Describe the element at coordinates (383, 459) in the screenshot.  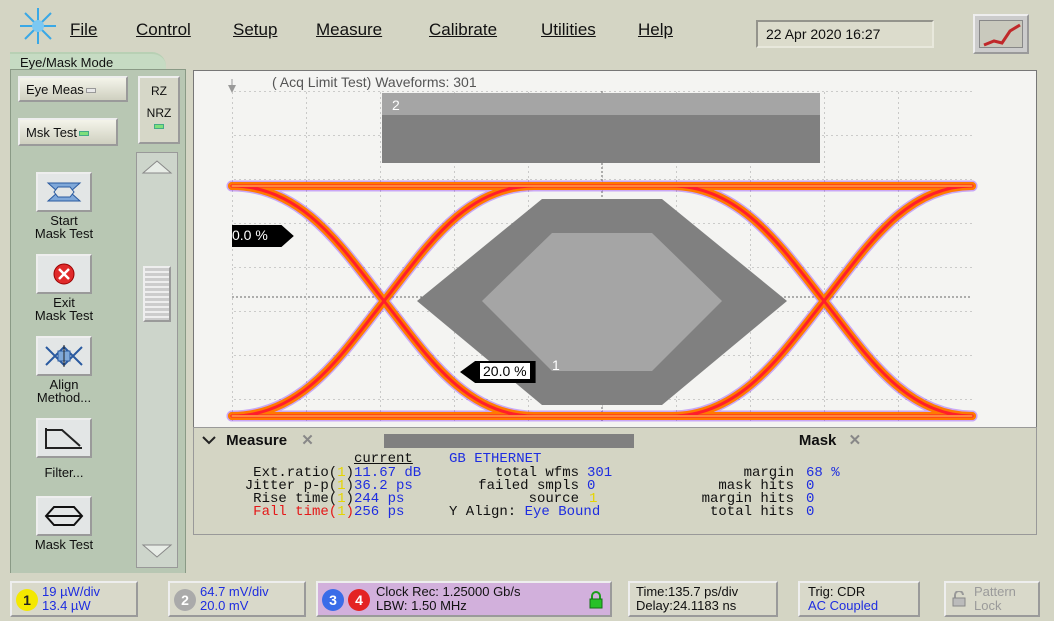
I see `measure-column-header: current` at that location.